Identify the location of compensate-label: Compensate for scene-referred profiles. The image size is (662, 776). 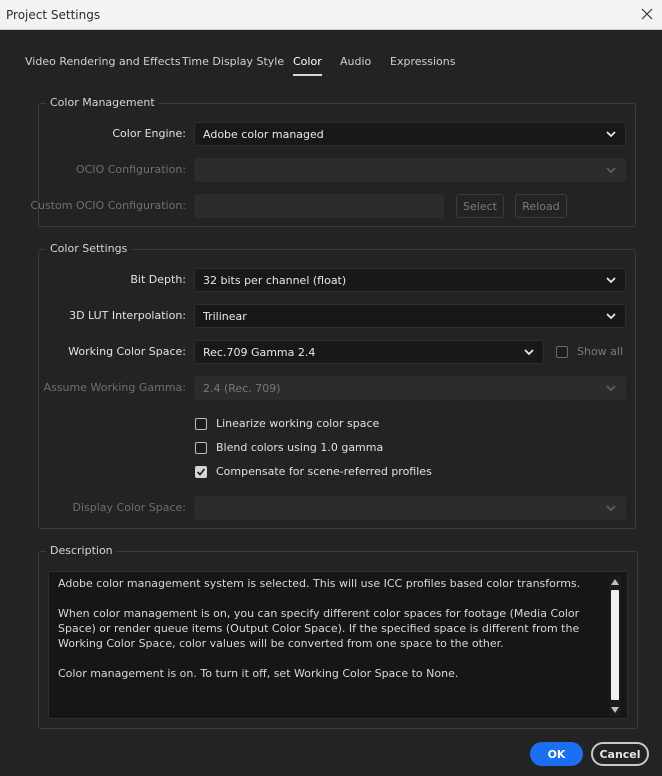
(324, 471).